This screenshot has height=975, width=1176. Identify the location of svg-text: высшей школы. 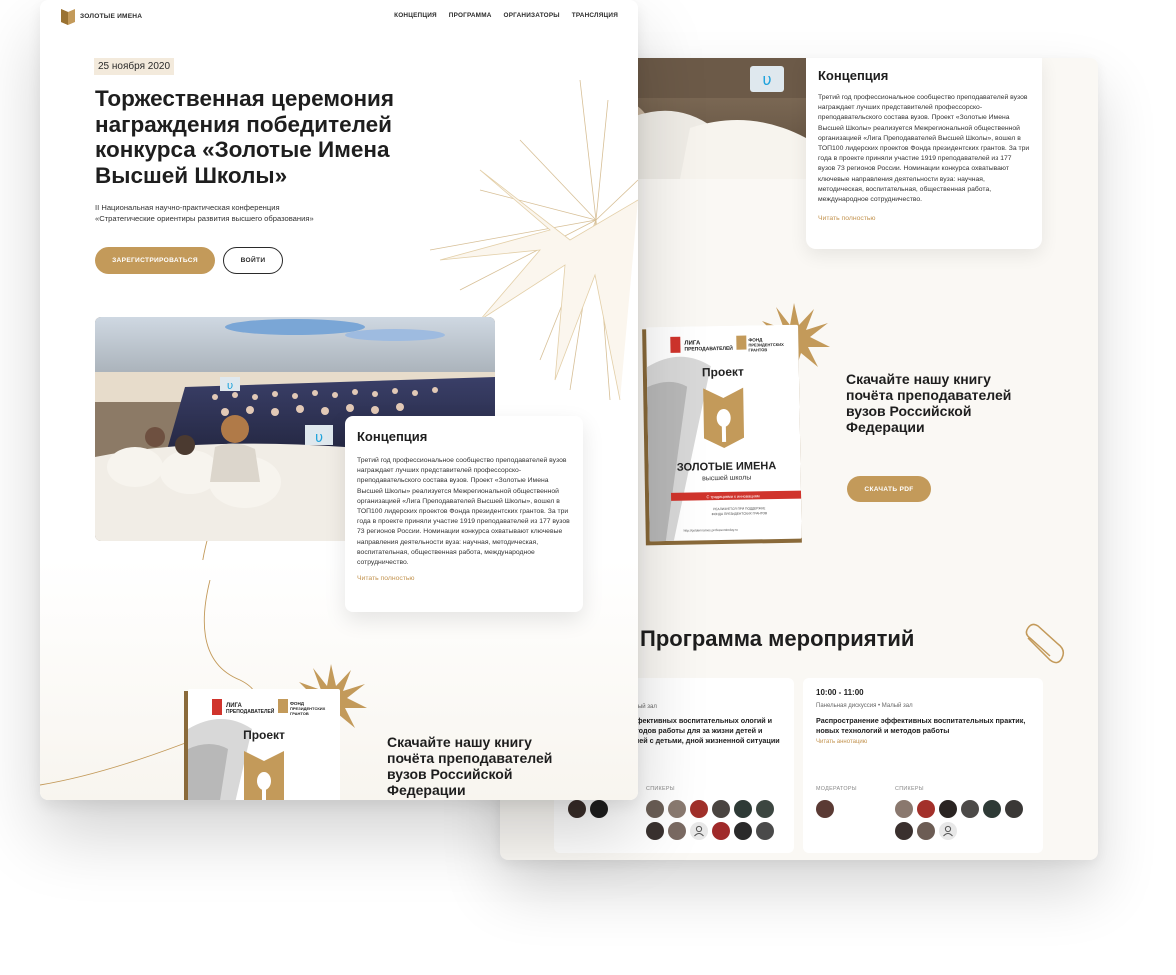
(726, 477).